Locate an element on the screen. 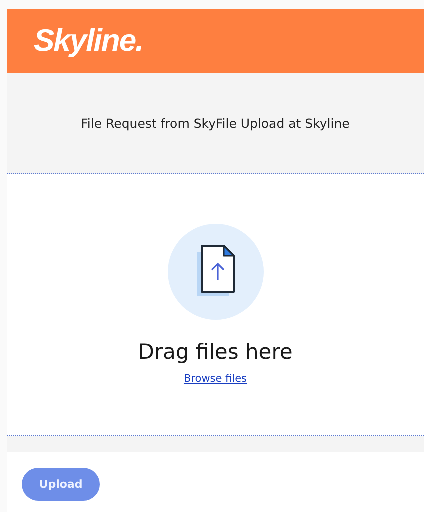 This screenshot has width=424, height=512. drop-prompt: Drag files here is located at coordinates (215, 352).